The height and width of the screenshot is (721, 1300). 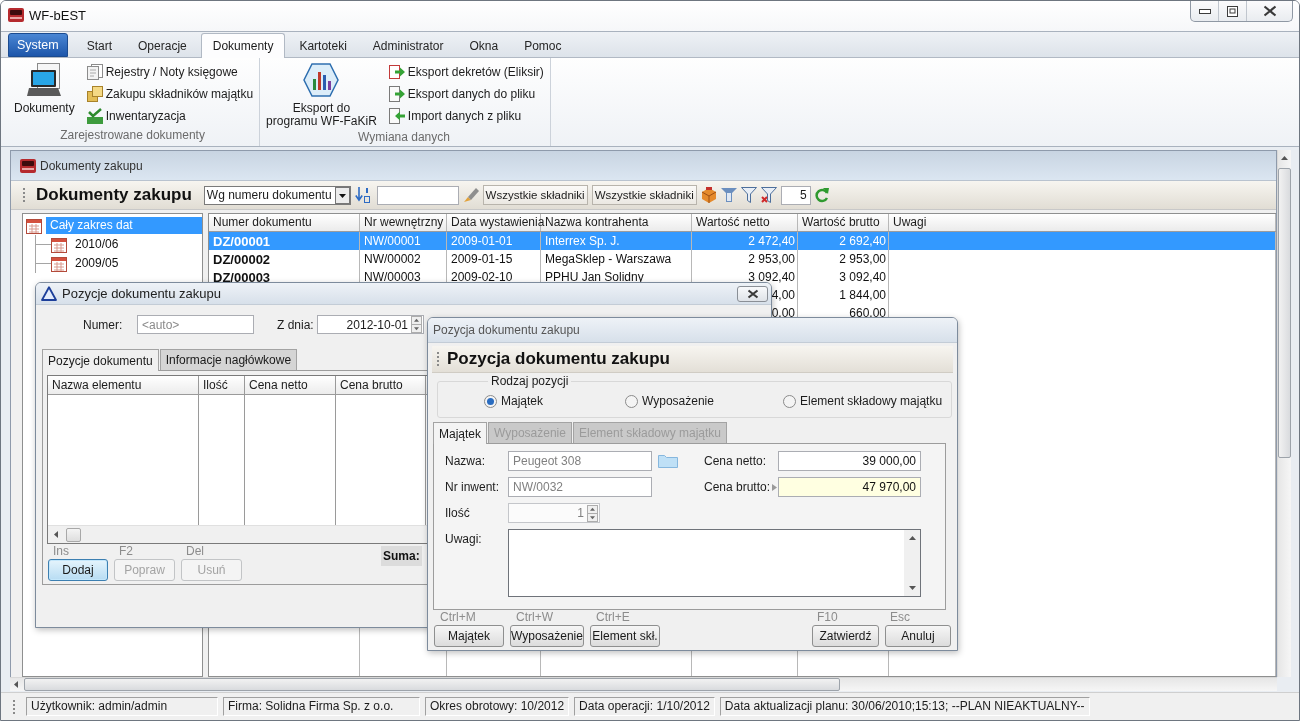 I want to click on price-field: 47 970,00, so click(x=849, y=487).